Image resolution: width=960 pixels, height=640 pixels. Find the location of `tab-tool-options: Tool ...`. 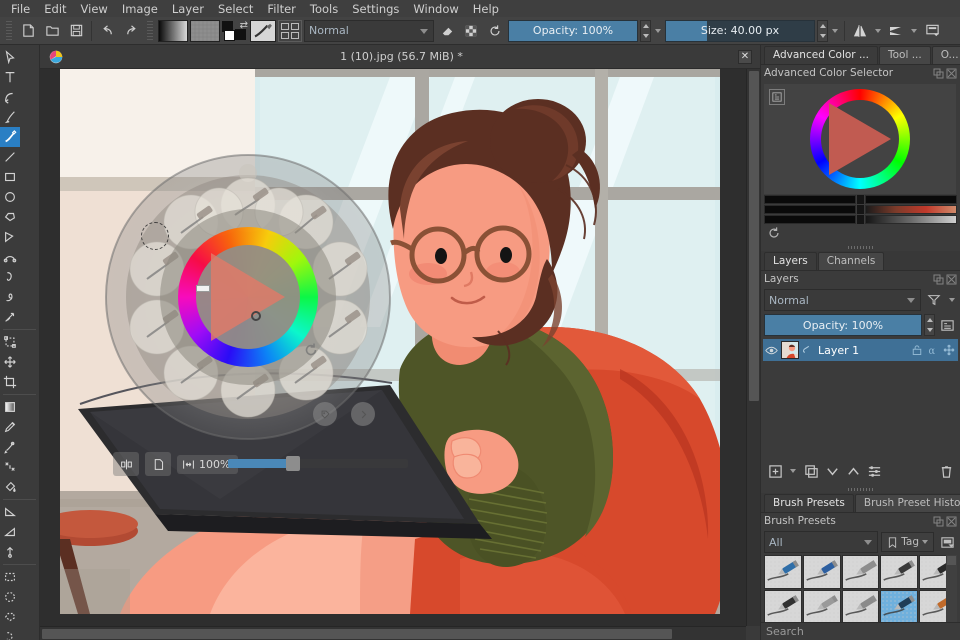

tab-tool-options: Tool ... is located at coordinates (904, 55).